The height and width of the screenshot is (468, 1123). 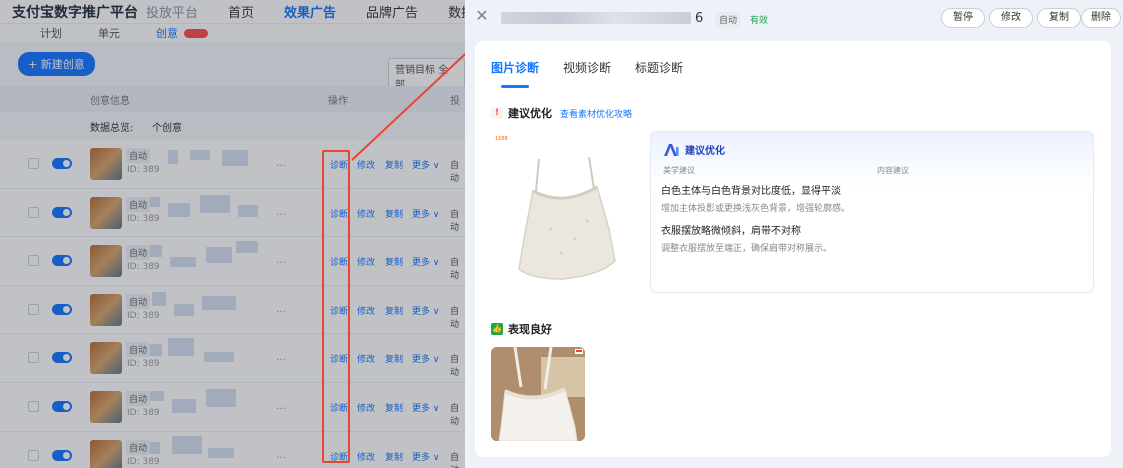 I want to click on suggest-section-header: ! 建议优化 查看素材优化攻略, so click(x=561, y=113).